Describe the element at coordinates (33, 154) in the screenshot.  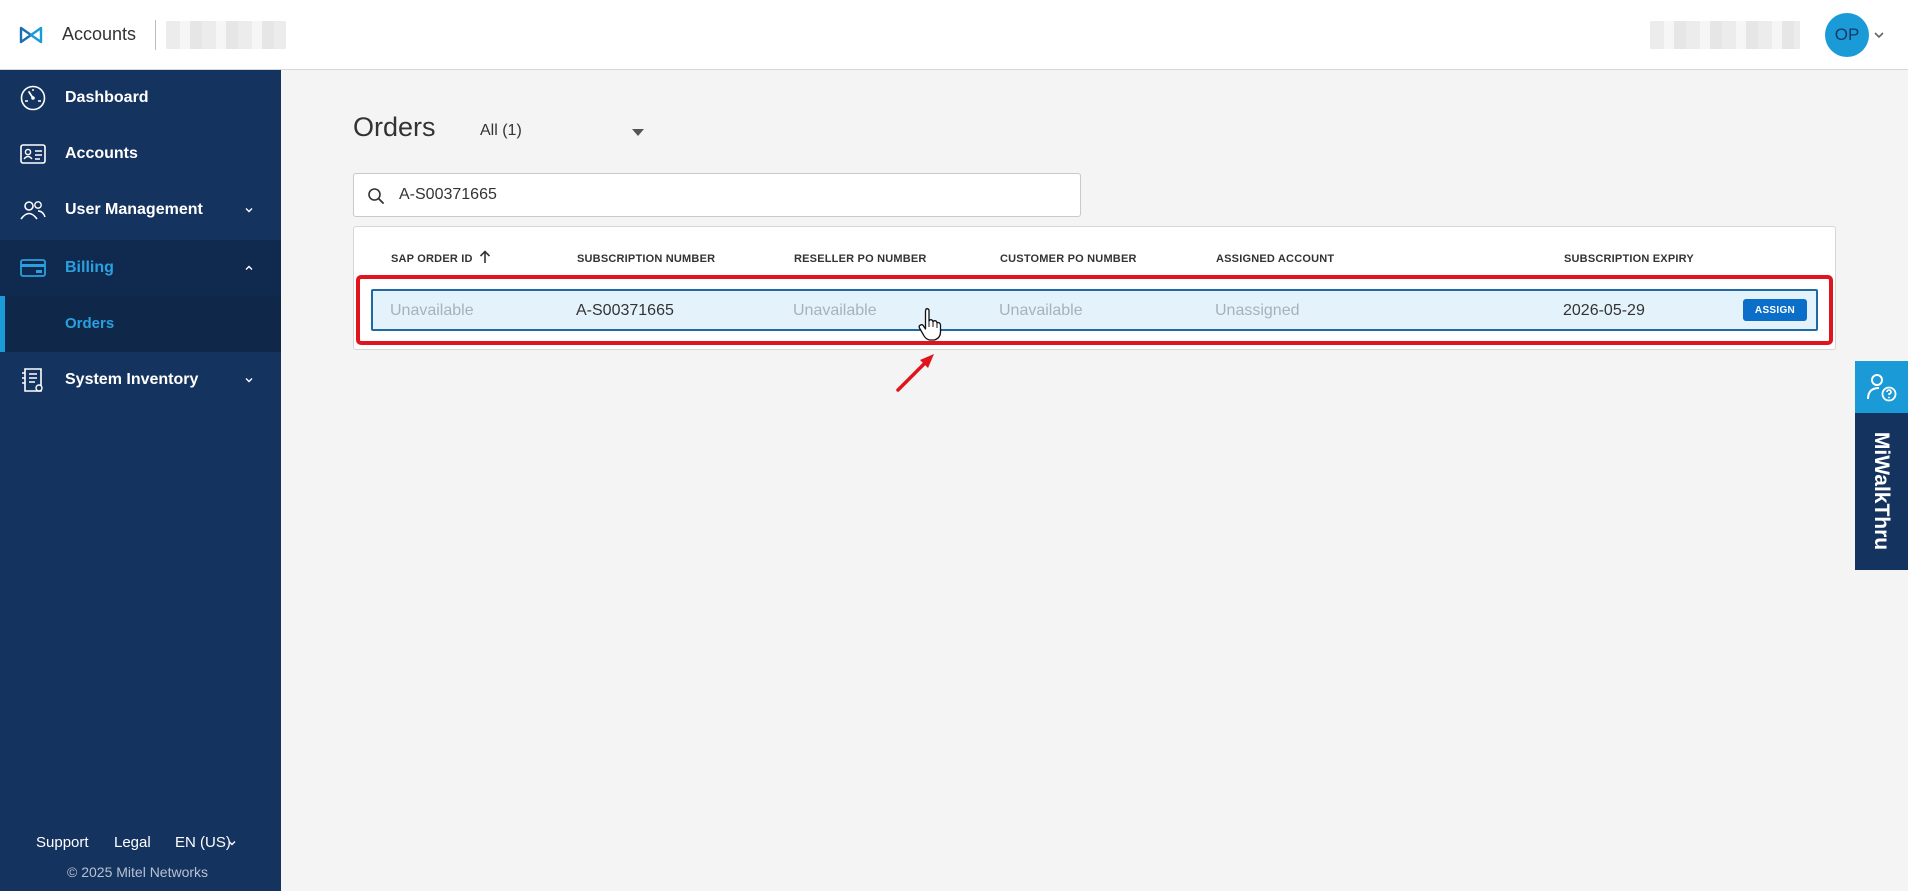
I see `id-card-icon` at that location.